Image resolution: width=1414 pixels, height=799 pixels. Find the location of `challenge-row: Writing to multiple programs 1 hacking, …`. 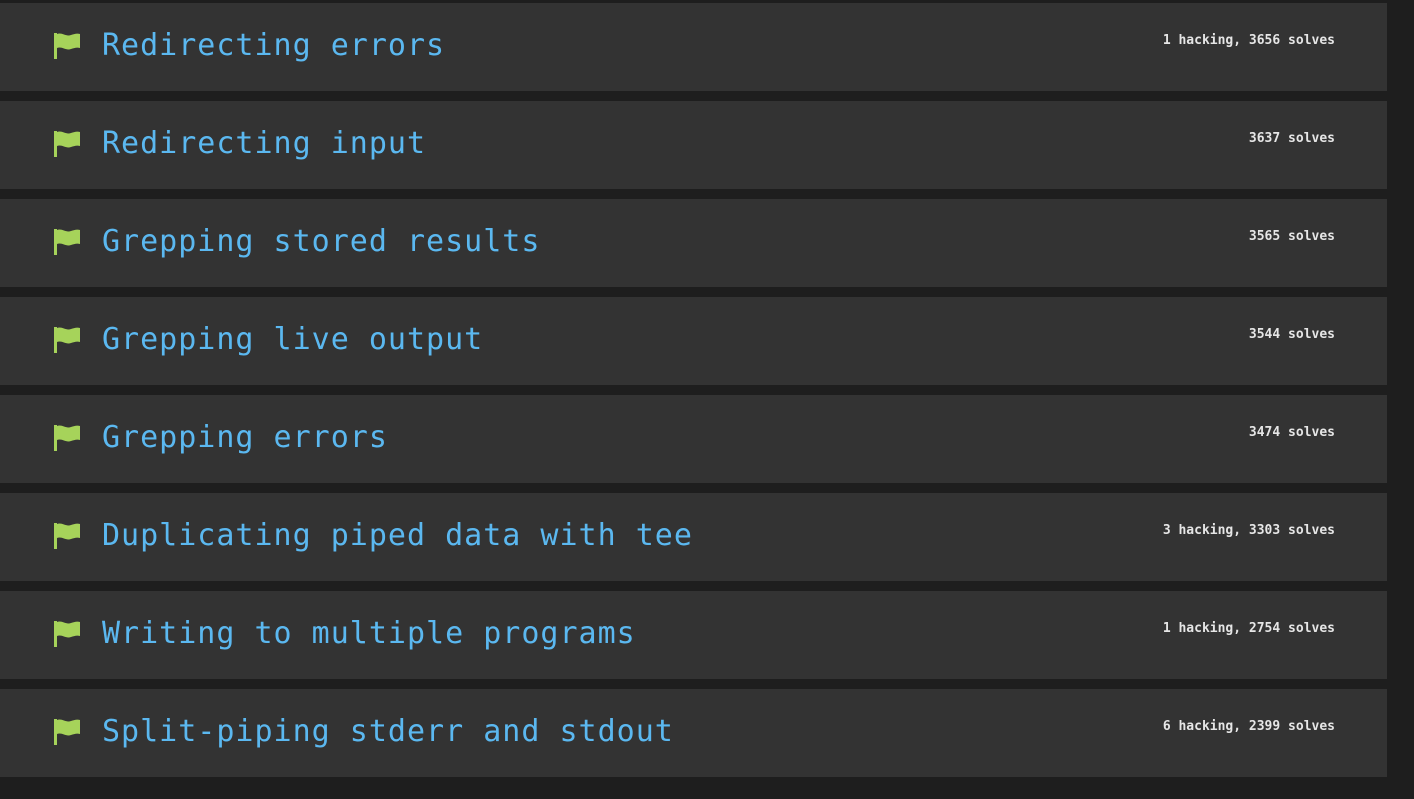

challenge-row: Writing to multiple programs 1 hacking, … is located at coordinates (693, 635).